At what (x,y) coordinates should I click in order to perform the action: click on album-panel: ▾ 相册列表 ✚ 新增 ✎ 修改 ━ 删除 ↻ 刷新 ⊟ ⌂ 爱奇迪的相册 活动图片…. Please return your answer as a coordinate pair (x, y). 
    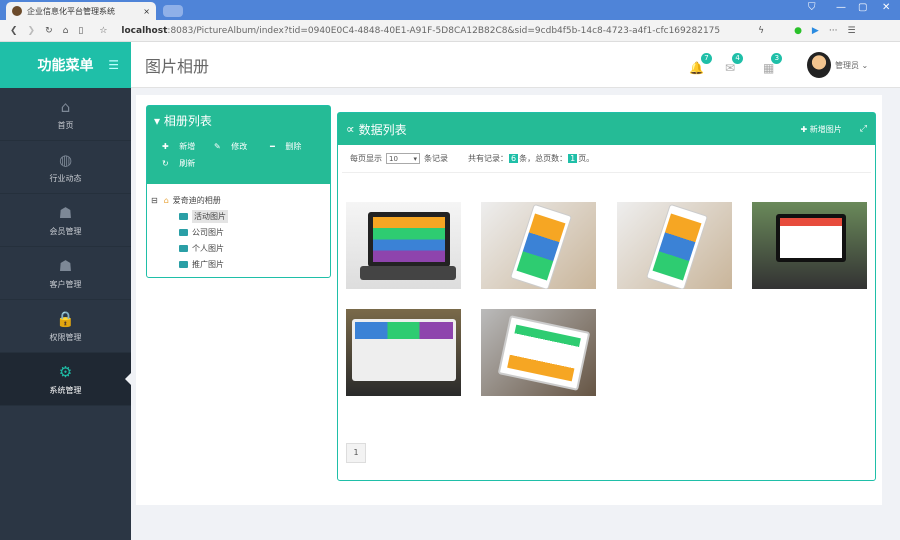
    Looking at the image, I should click on (238, 191).